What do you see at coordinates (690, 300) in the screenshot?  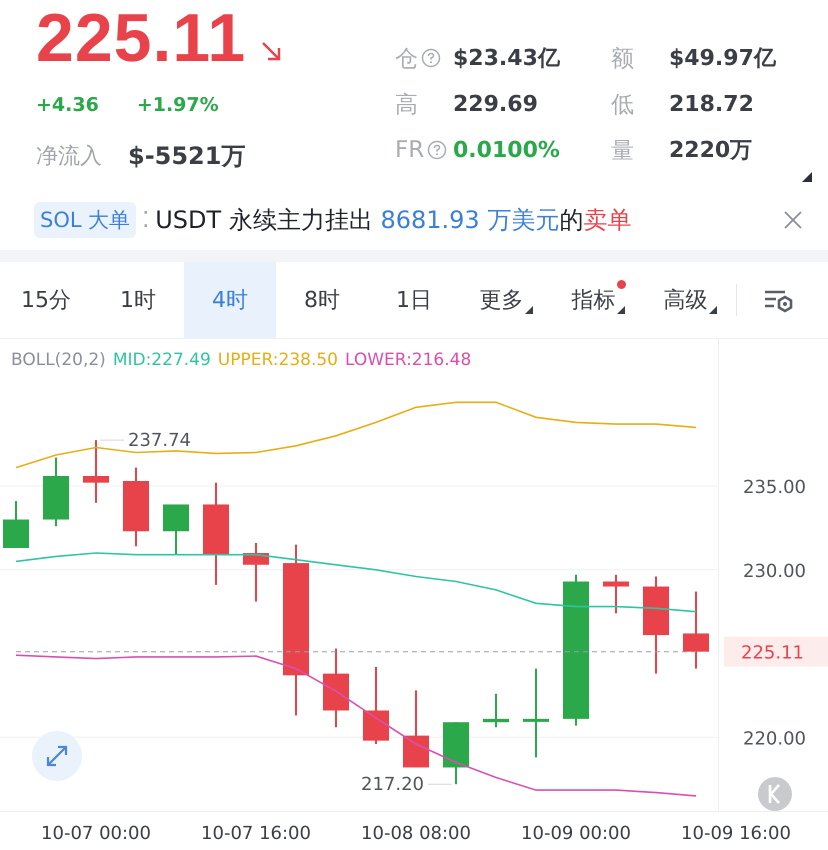 I see `interval-tab: 高级` at bounding box center [690, 300].